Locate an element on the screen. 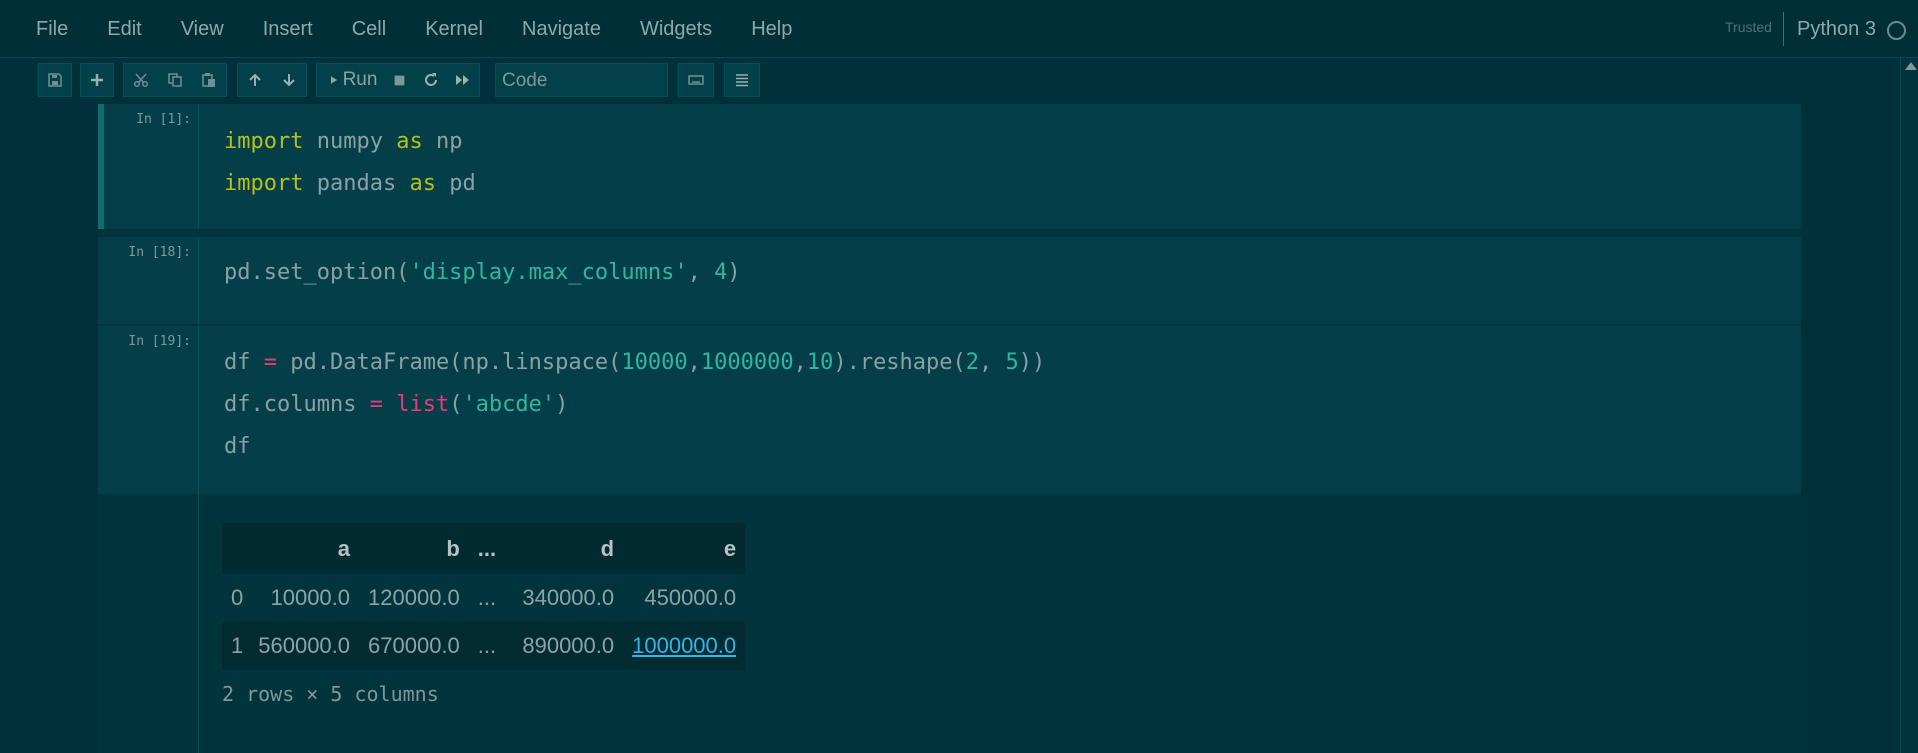  menu-edit: Edit is located at coordinates (124, 29).